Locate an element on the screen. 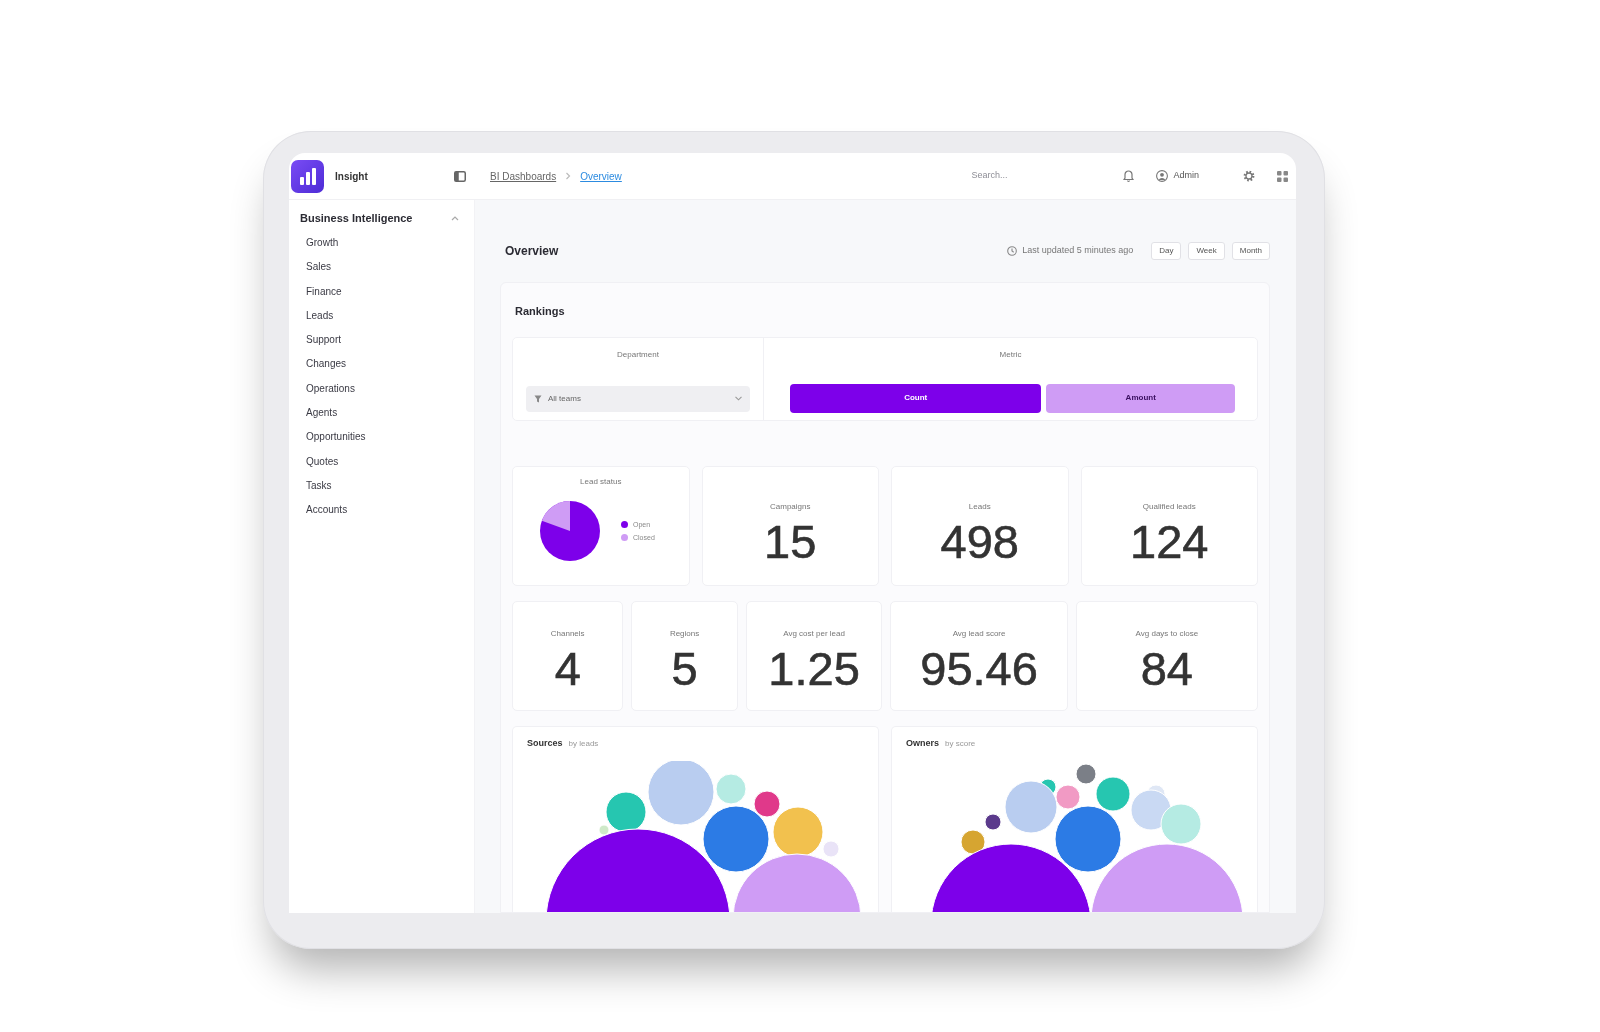  kpi-label: Avg cost per lead is located at coordinates (814, 633).